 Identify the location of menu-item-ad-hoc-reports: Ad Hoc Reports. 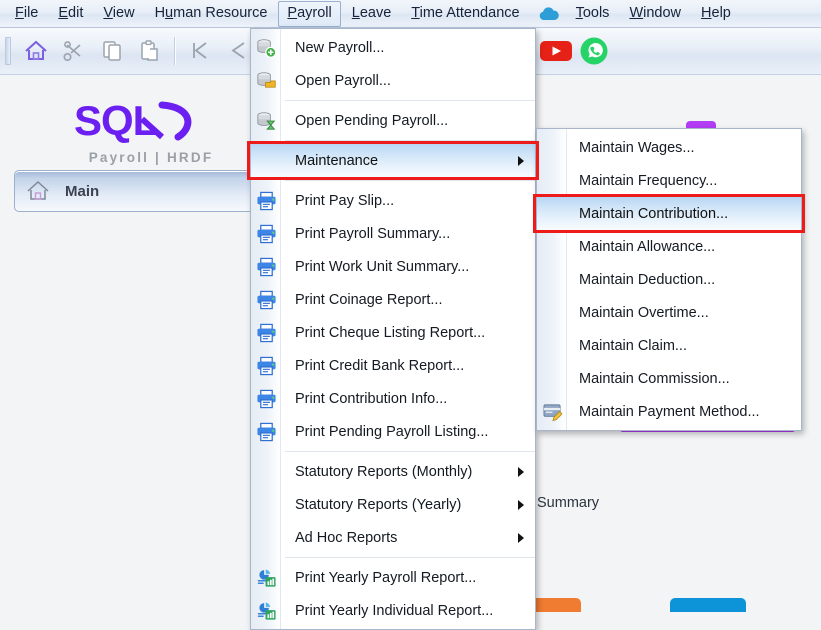
(393, 537).